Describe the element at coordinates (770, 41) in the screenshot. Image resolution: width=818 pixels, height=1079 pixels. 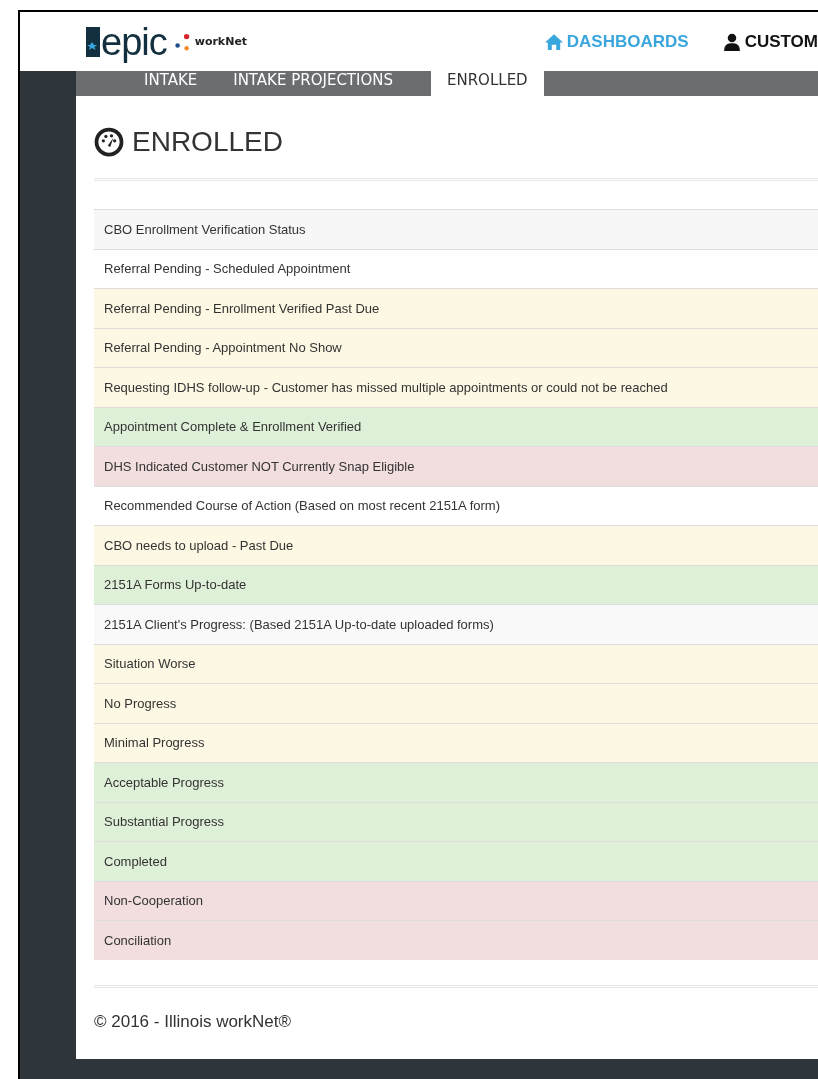
I see `nav-link: CUSTOM` at that location.